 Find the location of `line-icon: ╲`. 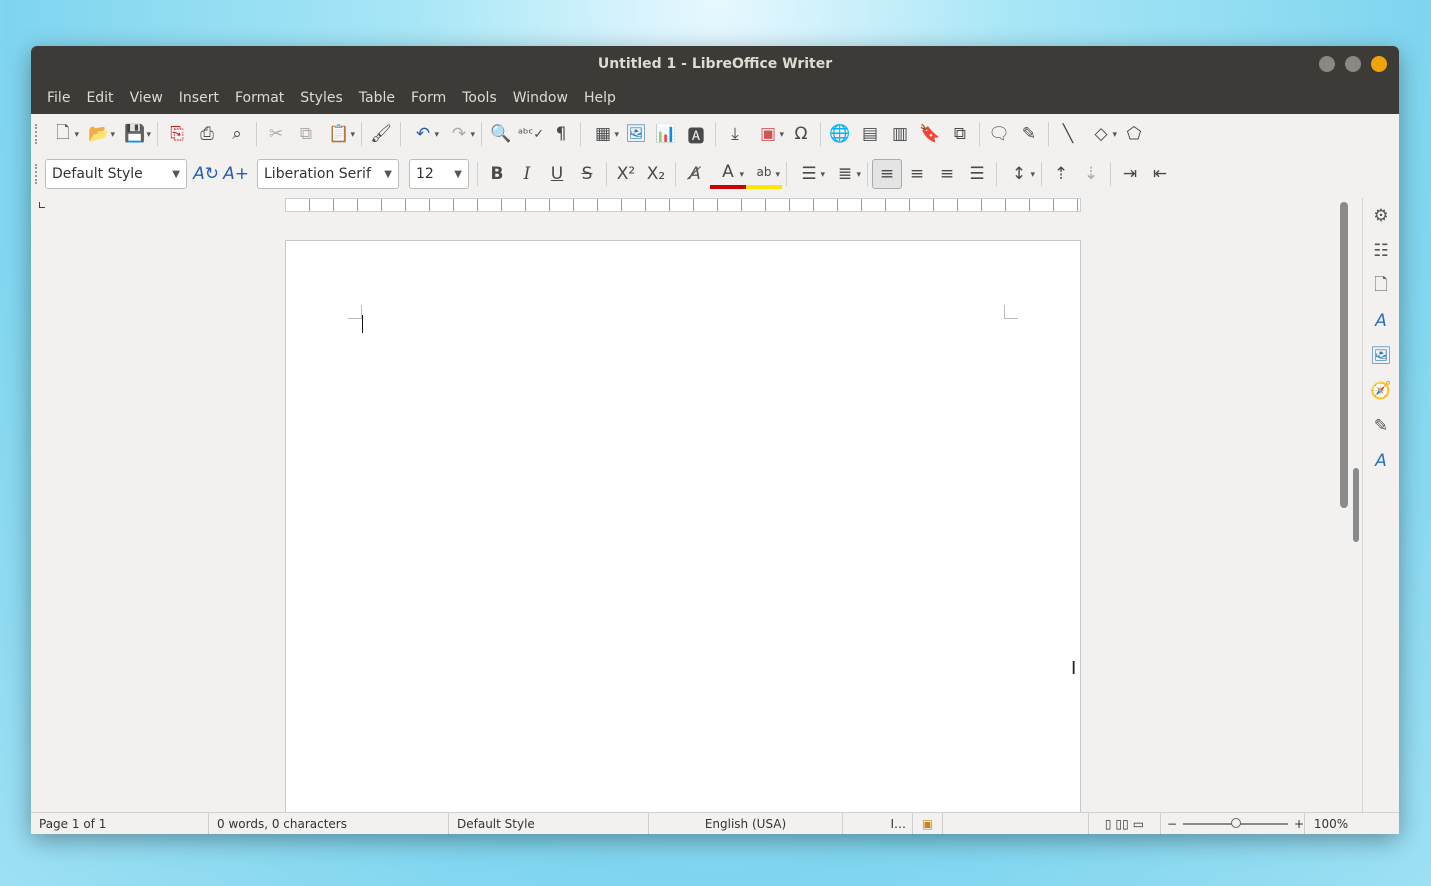

line-icon: ╲ is located at coordinates (1068, 134).